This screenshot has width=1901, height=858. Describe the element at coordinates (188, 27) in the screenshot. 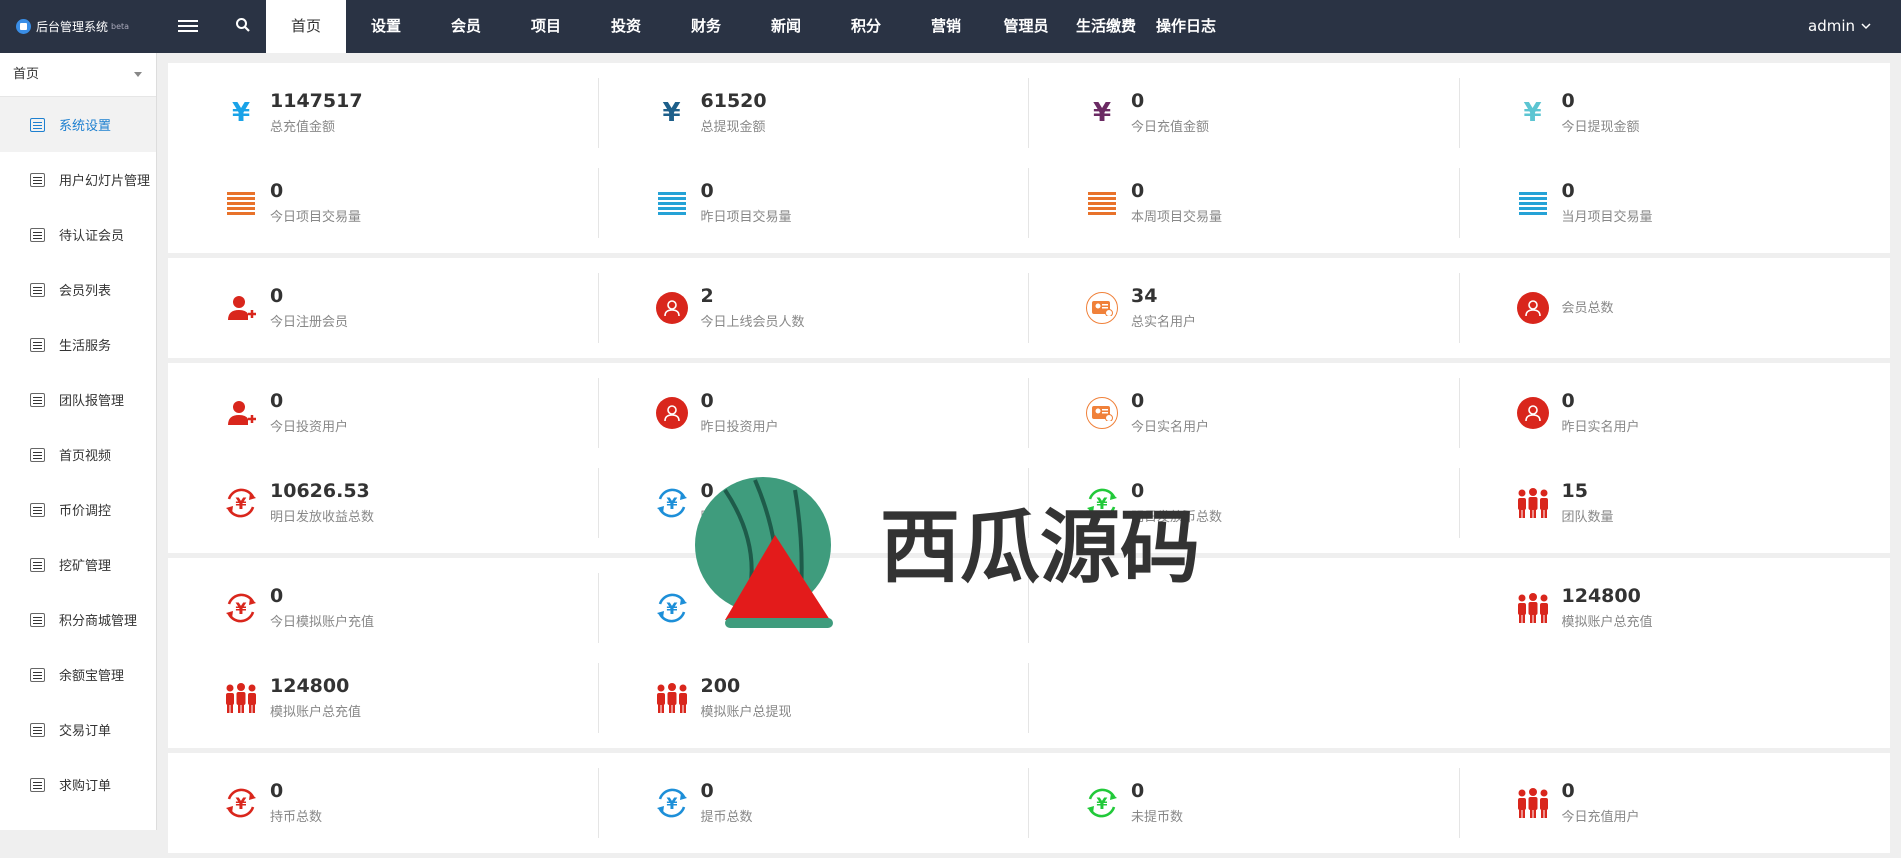

I see `menu-toggle-icon` at that location.